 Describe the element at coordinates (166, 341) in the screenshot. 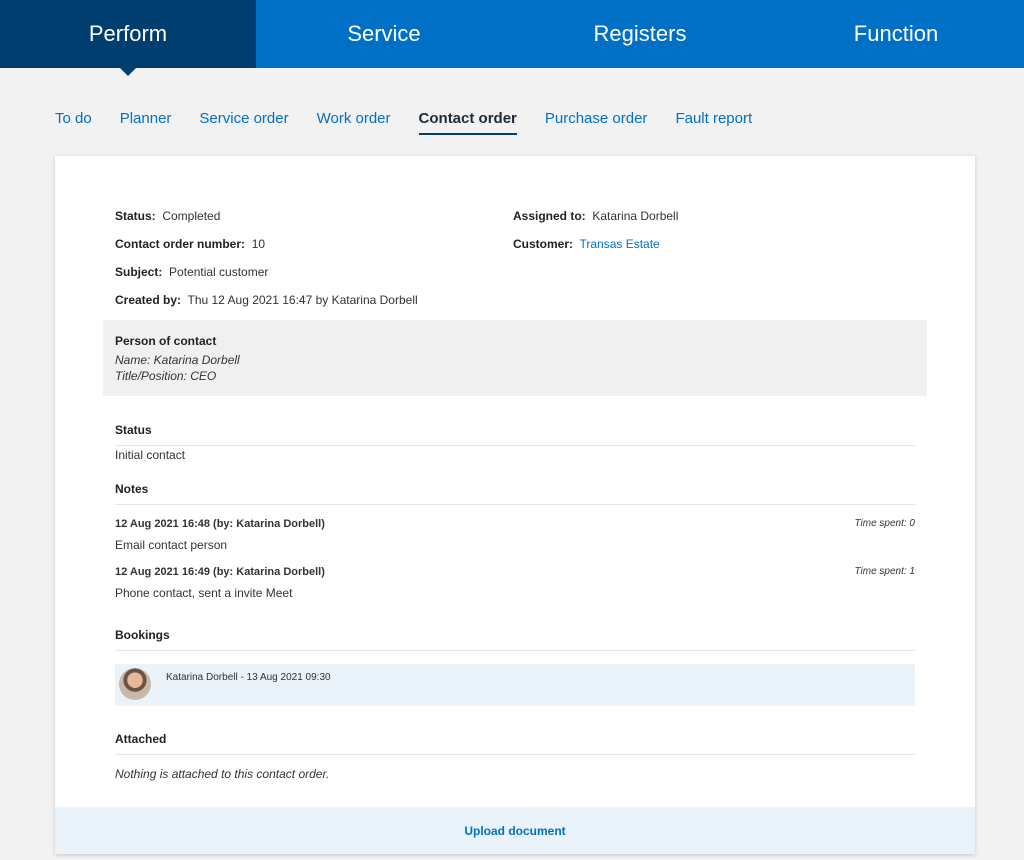

I see `person-of-contact-title: Person of contact` at that location.